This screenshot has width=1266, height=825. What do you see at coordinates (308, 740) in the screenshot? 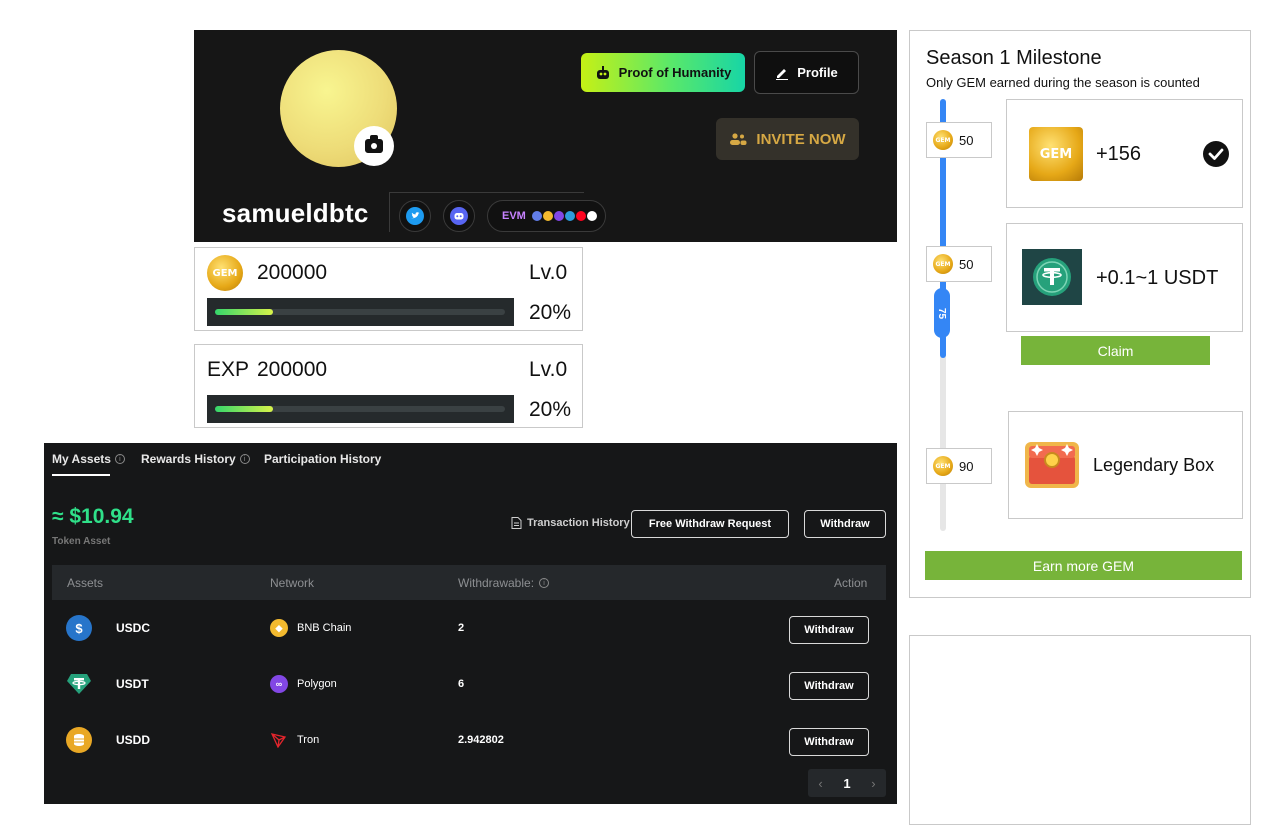
I see `network-name: Tron` at bounding box center [308, 740].